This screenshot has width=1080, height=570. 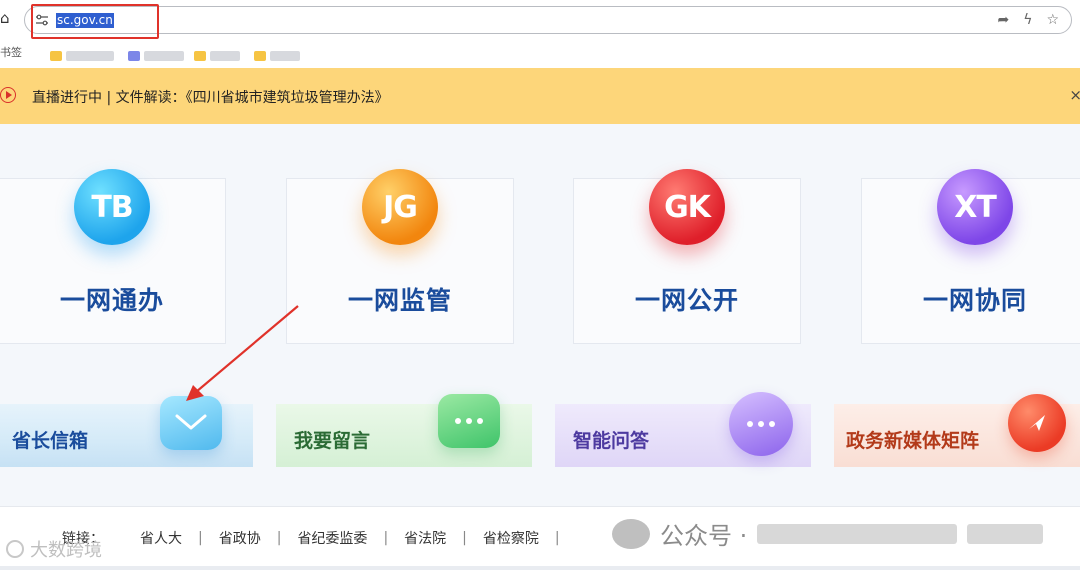 I want to click on wechat-logo-icon, so click(x=631, y=533).